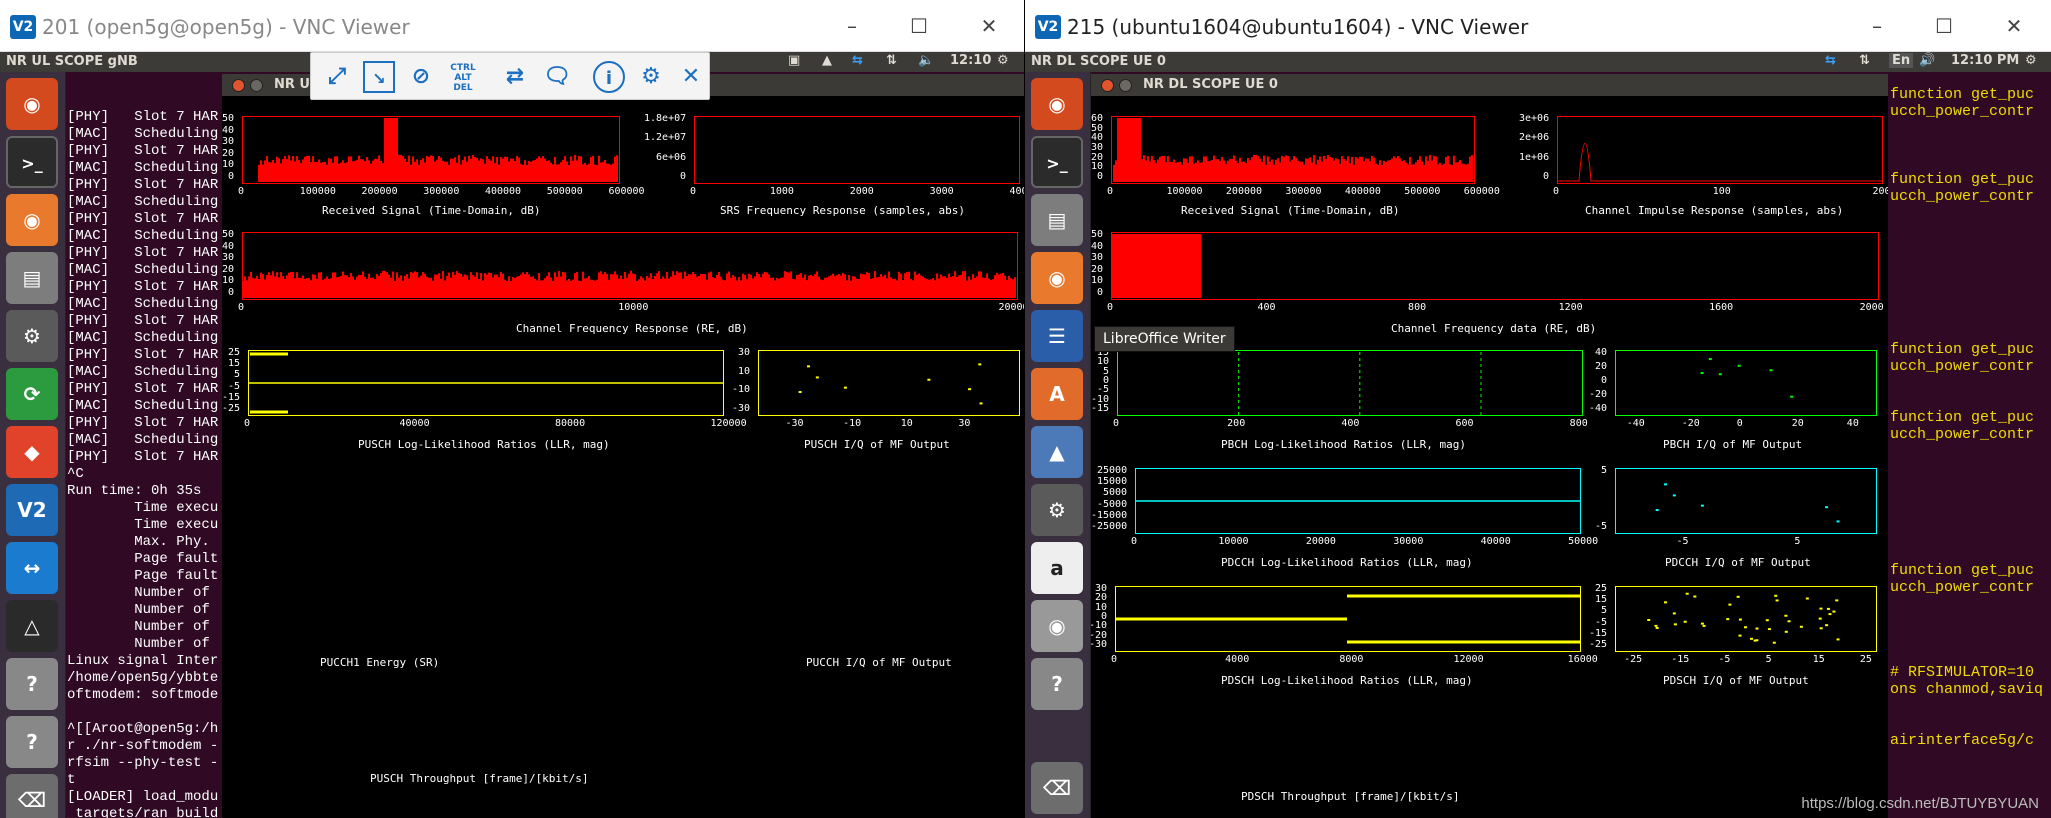 This screenshot has height=818, width=2051. Describe the element at coordinates (1057, 336) in the screenshot. I see `writer-icon: ☰` at that location.